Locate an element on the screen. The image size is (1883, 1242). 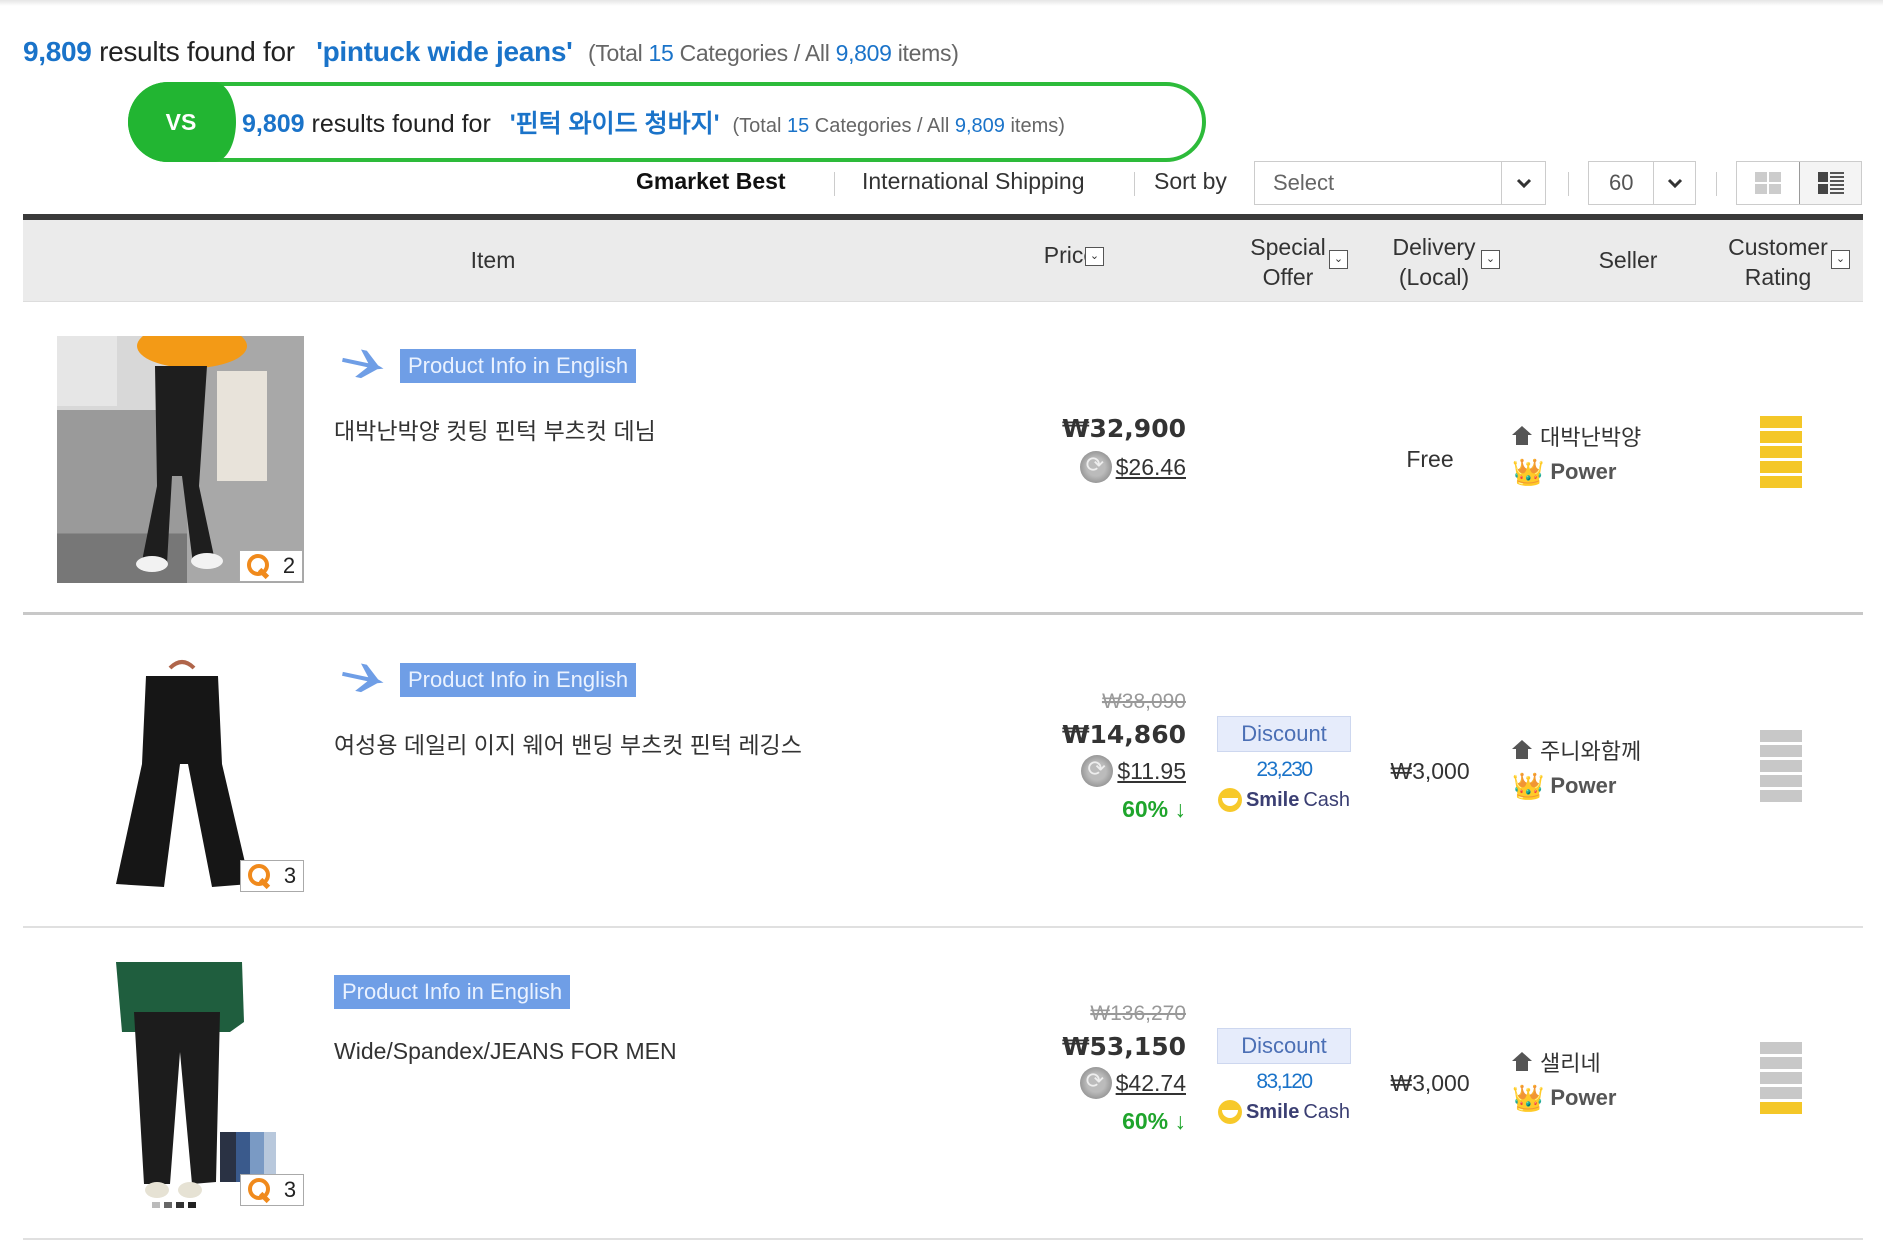
product-title: 대박난박양 컷팅 핀턱 부츠컷 데님 is located at coordinates (495, 429).